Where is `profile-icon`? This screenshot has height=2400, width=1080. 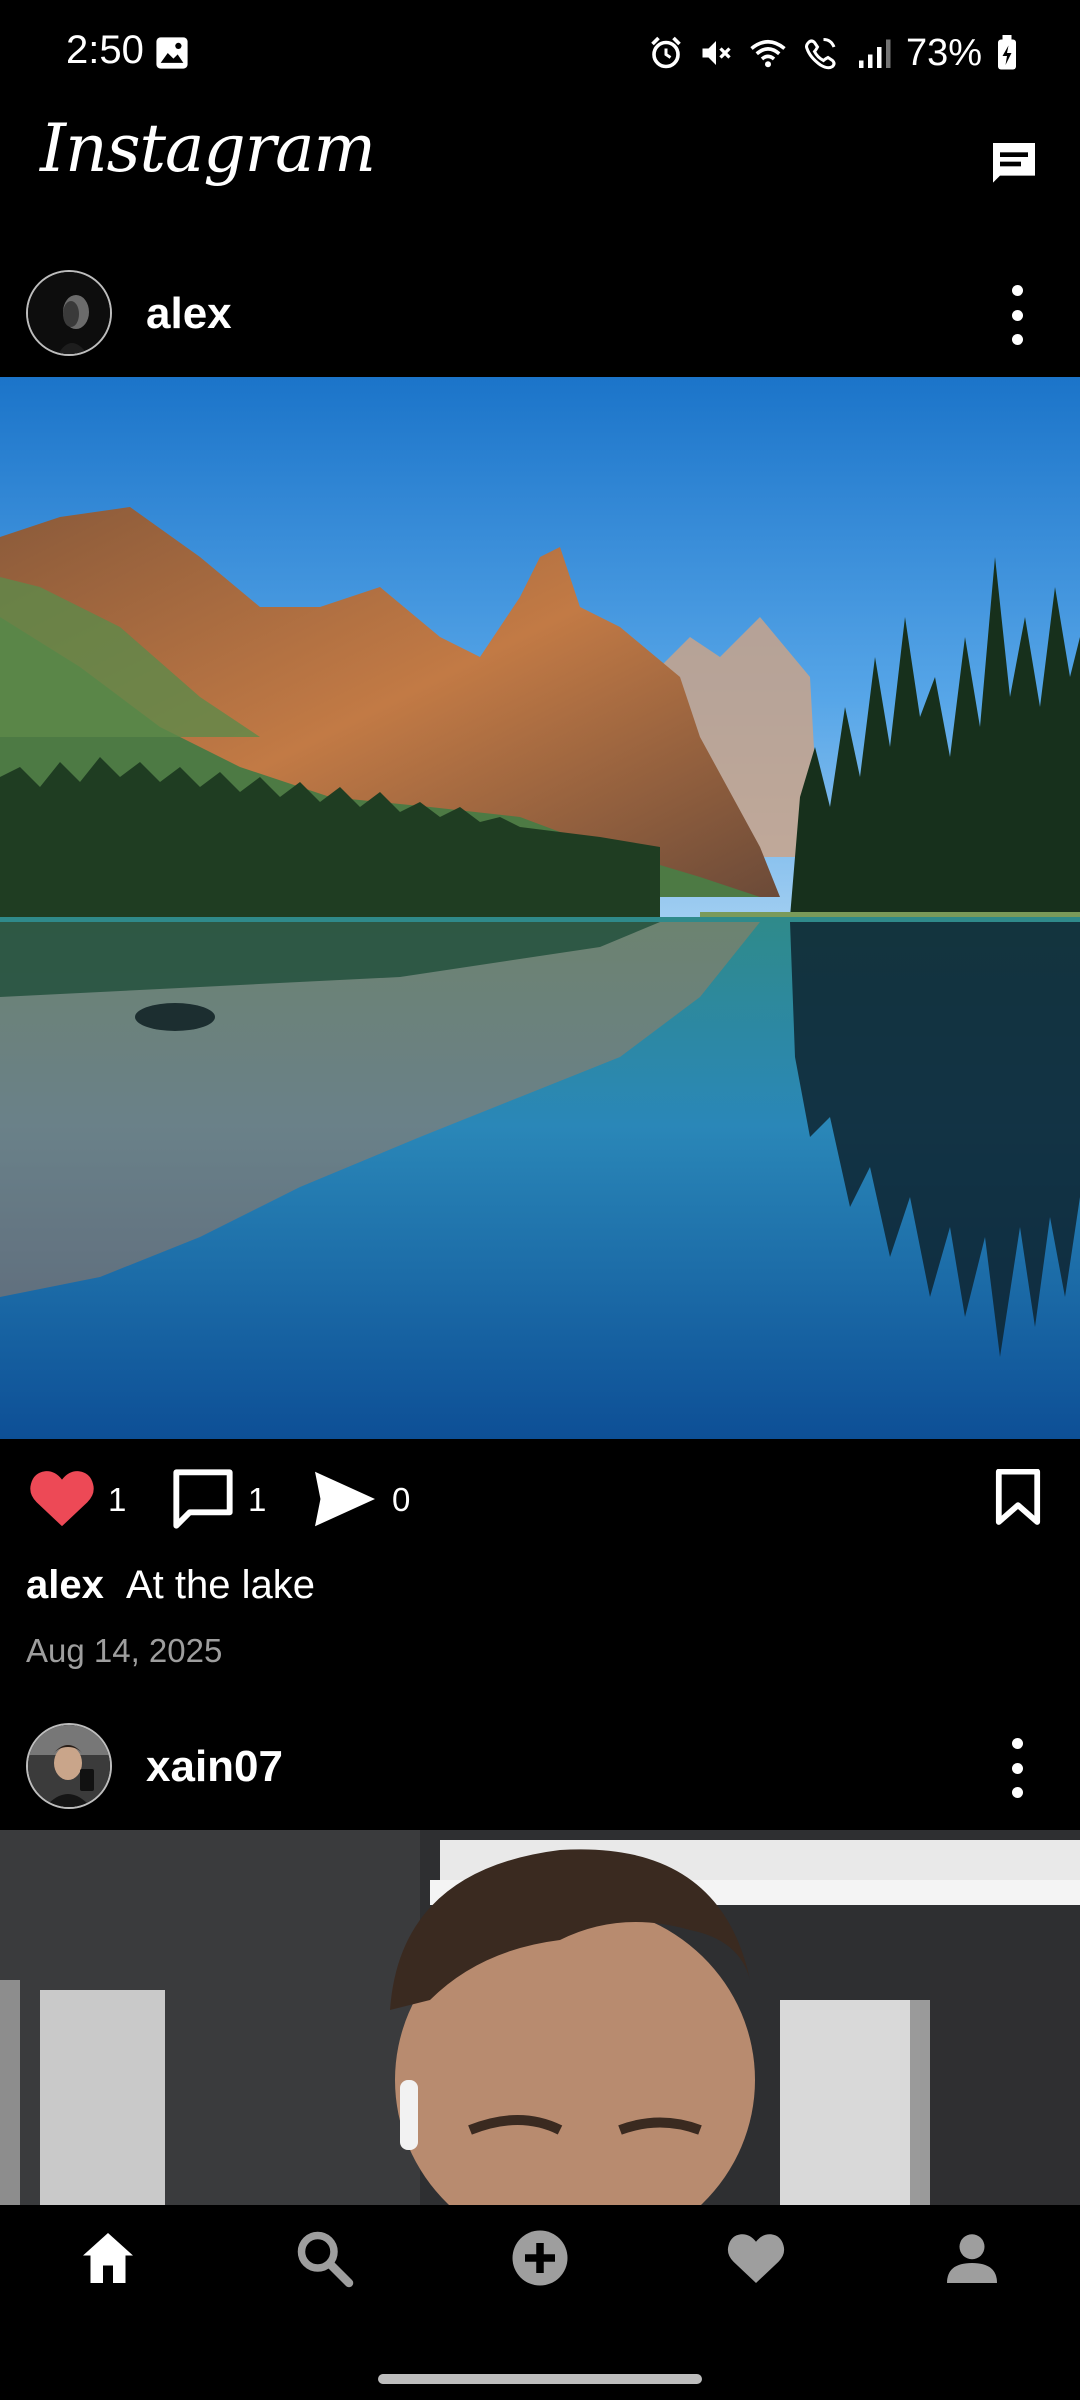
profile-icon is located at coordinates (972, 2258).